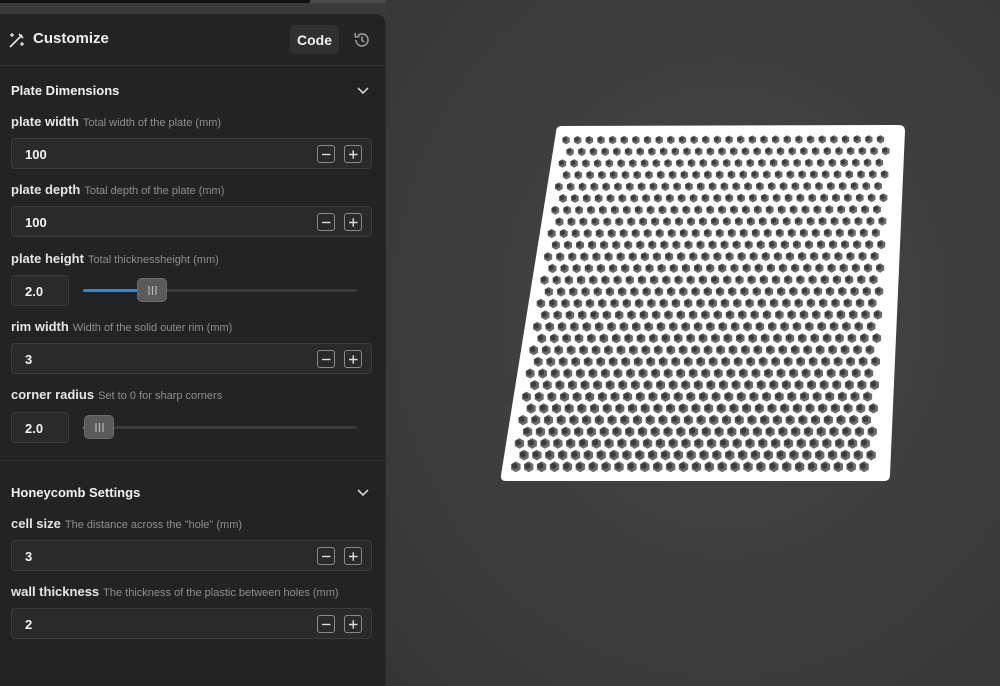 This screenshot has height=686, width=1000. I want to click on section-title-plate-dimensions: Plate Dimensions, so click(65, 90).